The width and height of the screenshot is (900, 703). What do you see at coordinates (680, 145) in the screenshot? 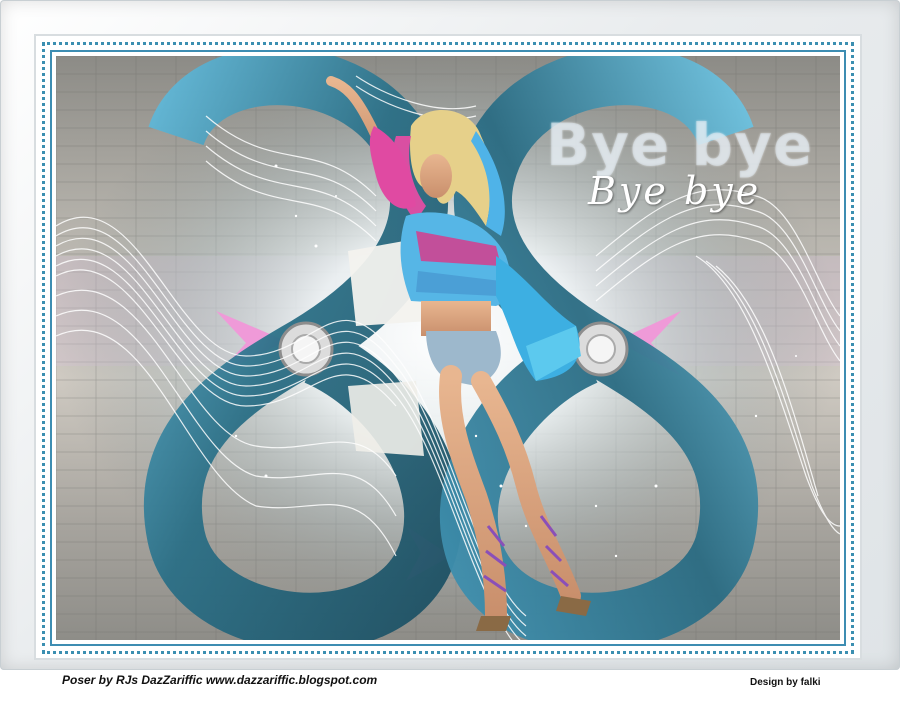
I see `artwork-title: Bye bye` at bounding box center [680, 145].